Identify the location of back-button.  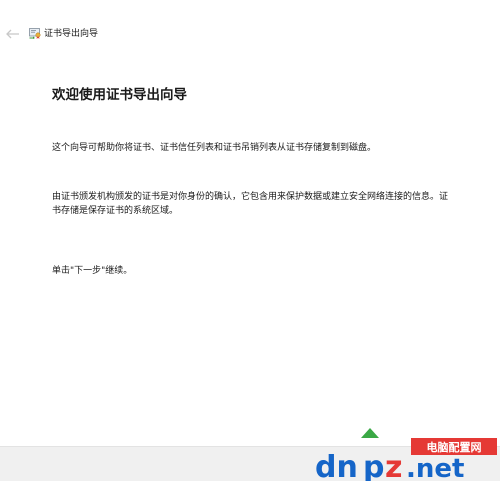
(13, 34).